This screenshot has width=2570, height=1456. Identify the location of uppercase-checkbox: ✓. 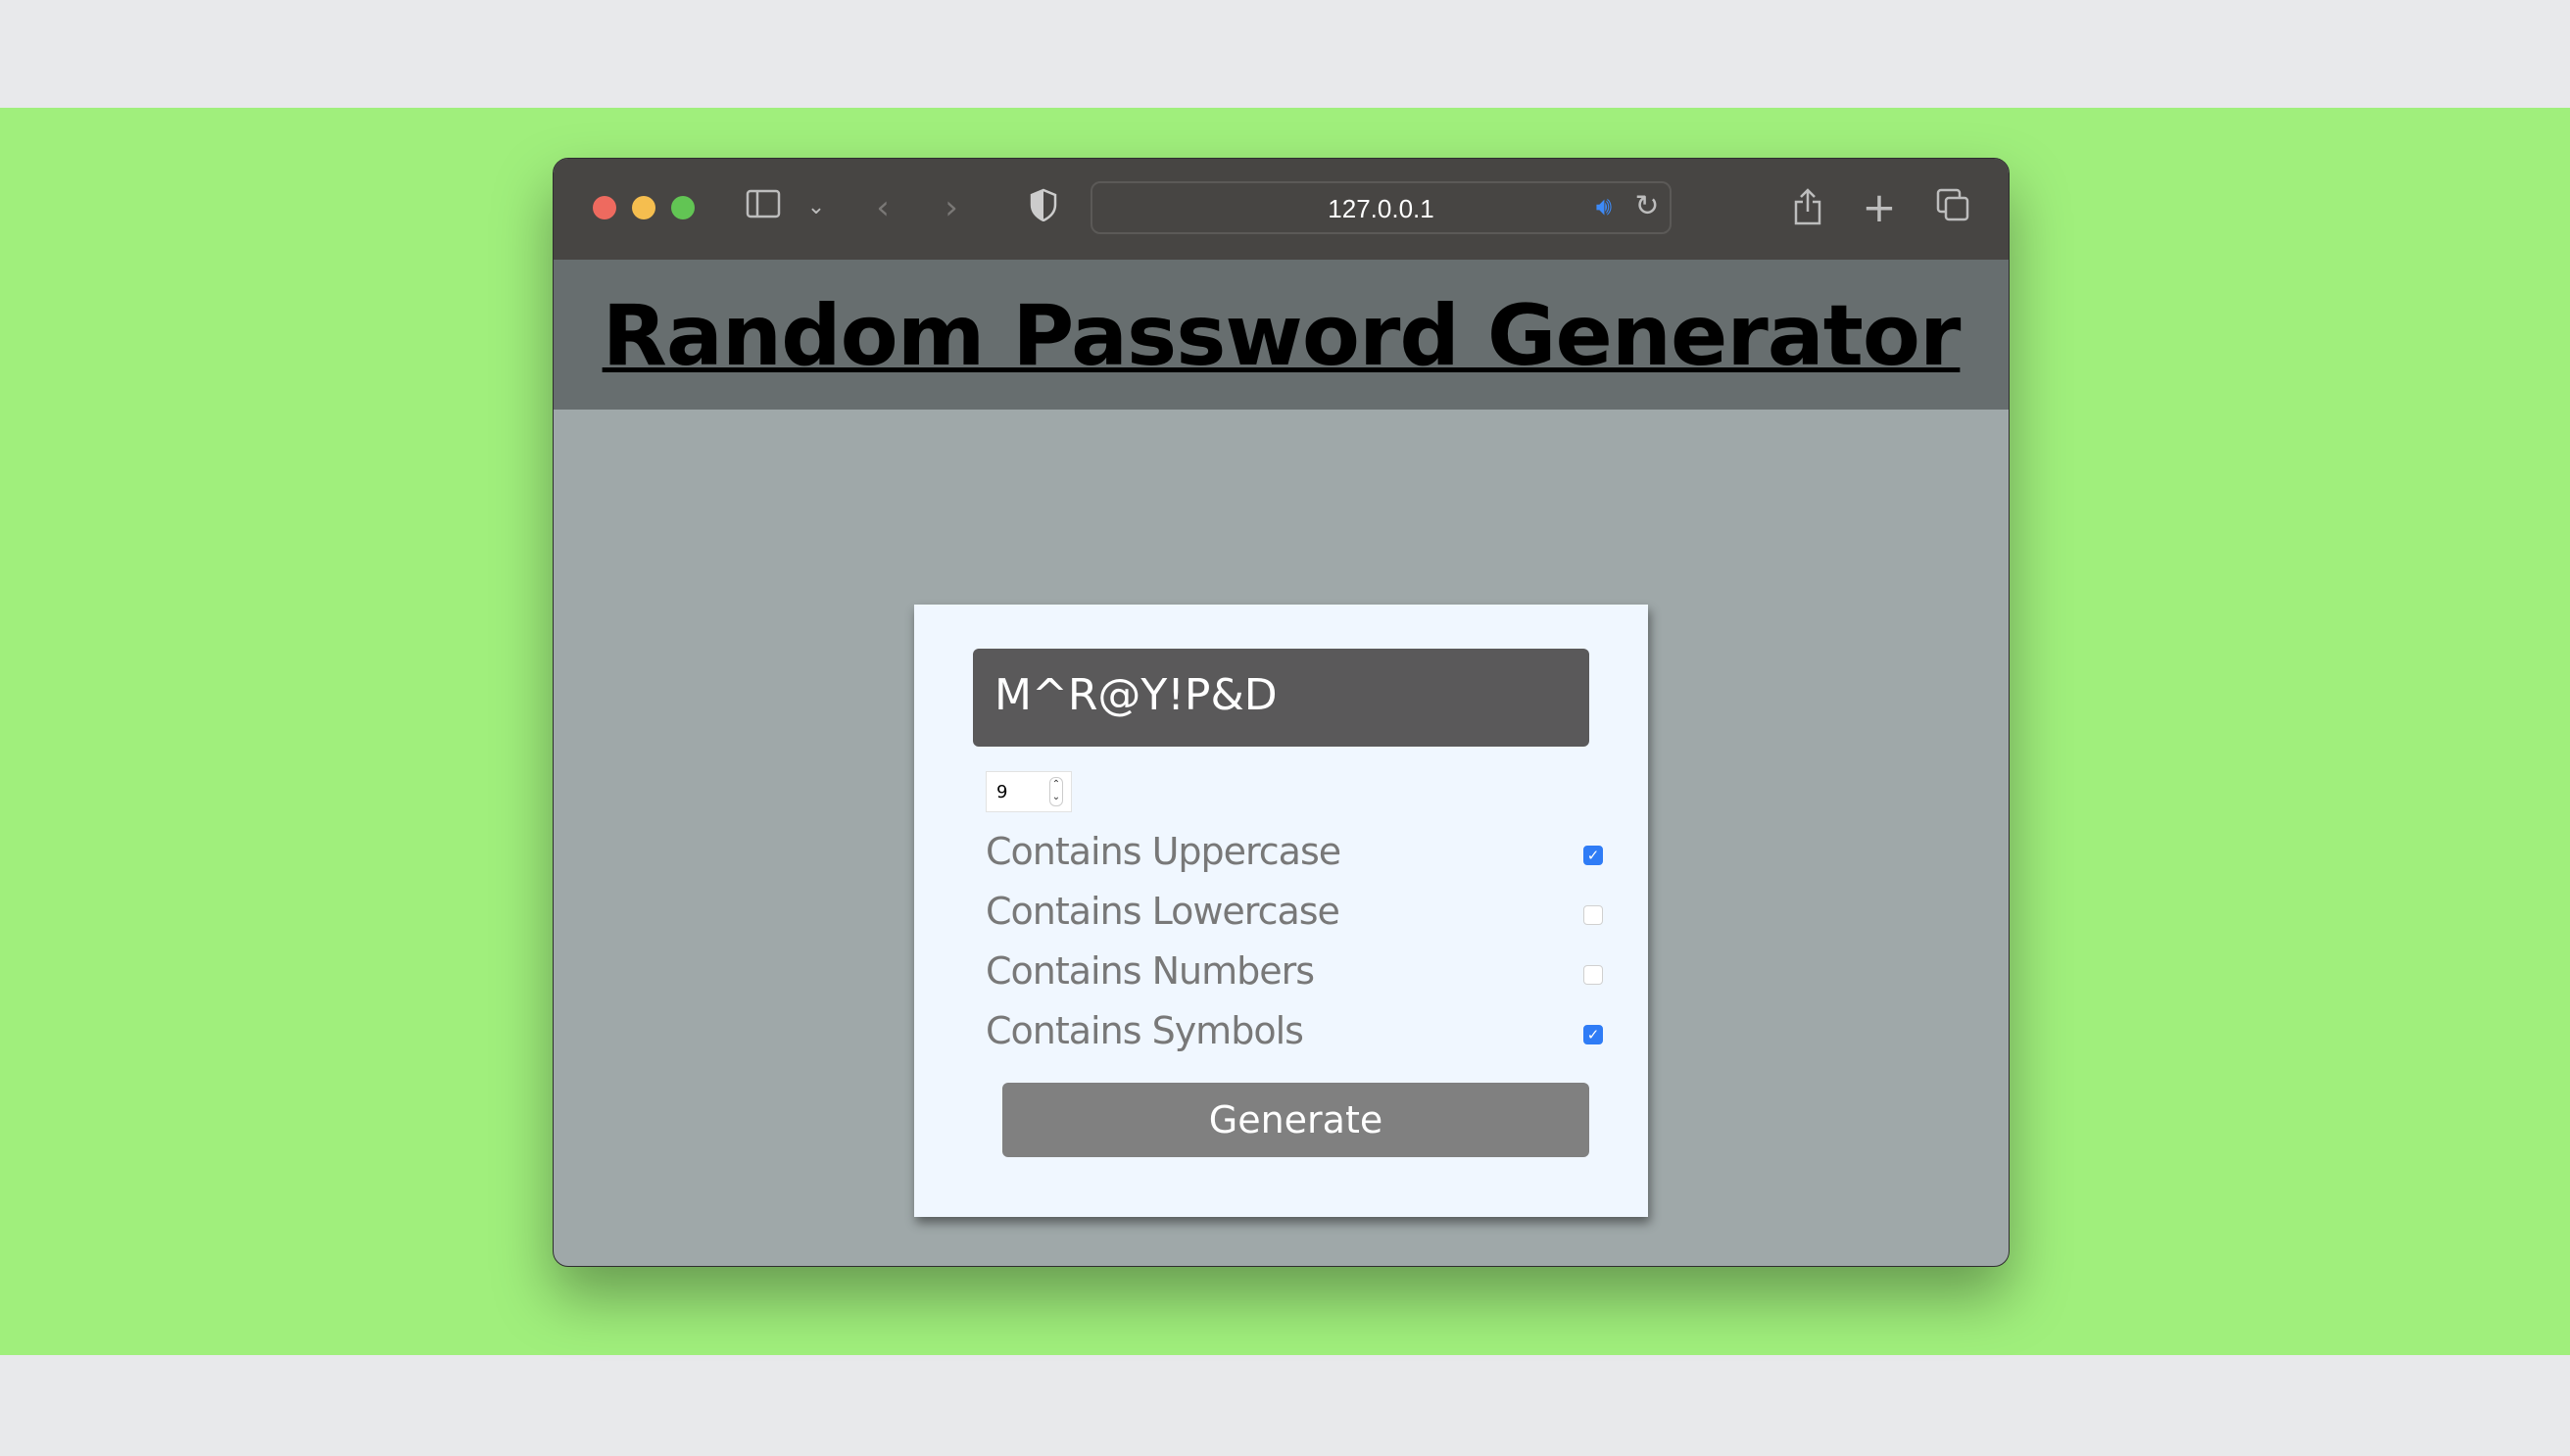
(1593, 855).